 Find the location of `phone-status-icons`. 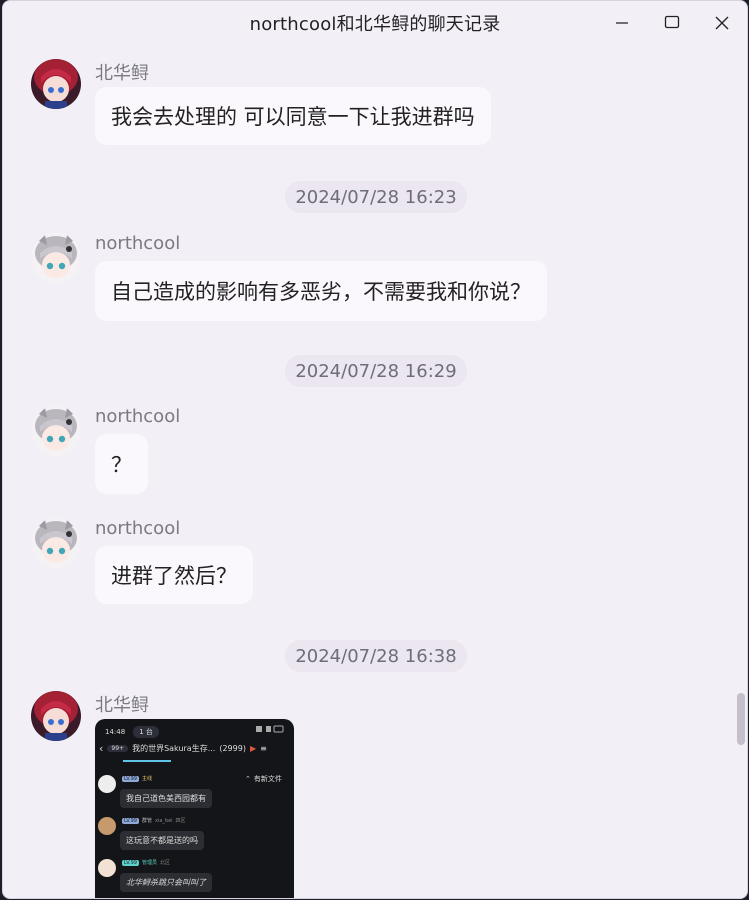

phone-status-icons is located at coordinates (269, 729).